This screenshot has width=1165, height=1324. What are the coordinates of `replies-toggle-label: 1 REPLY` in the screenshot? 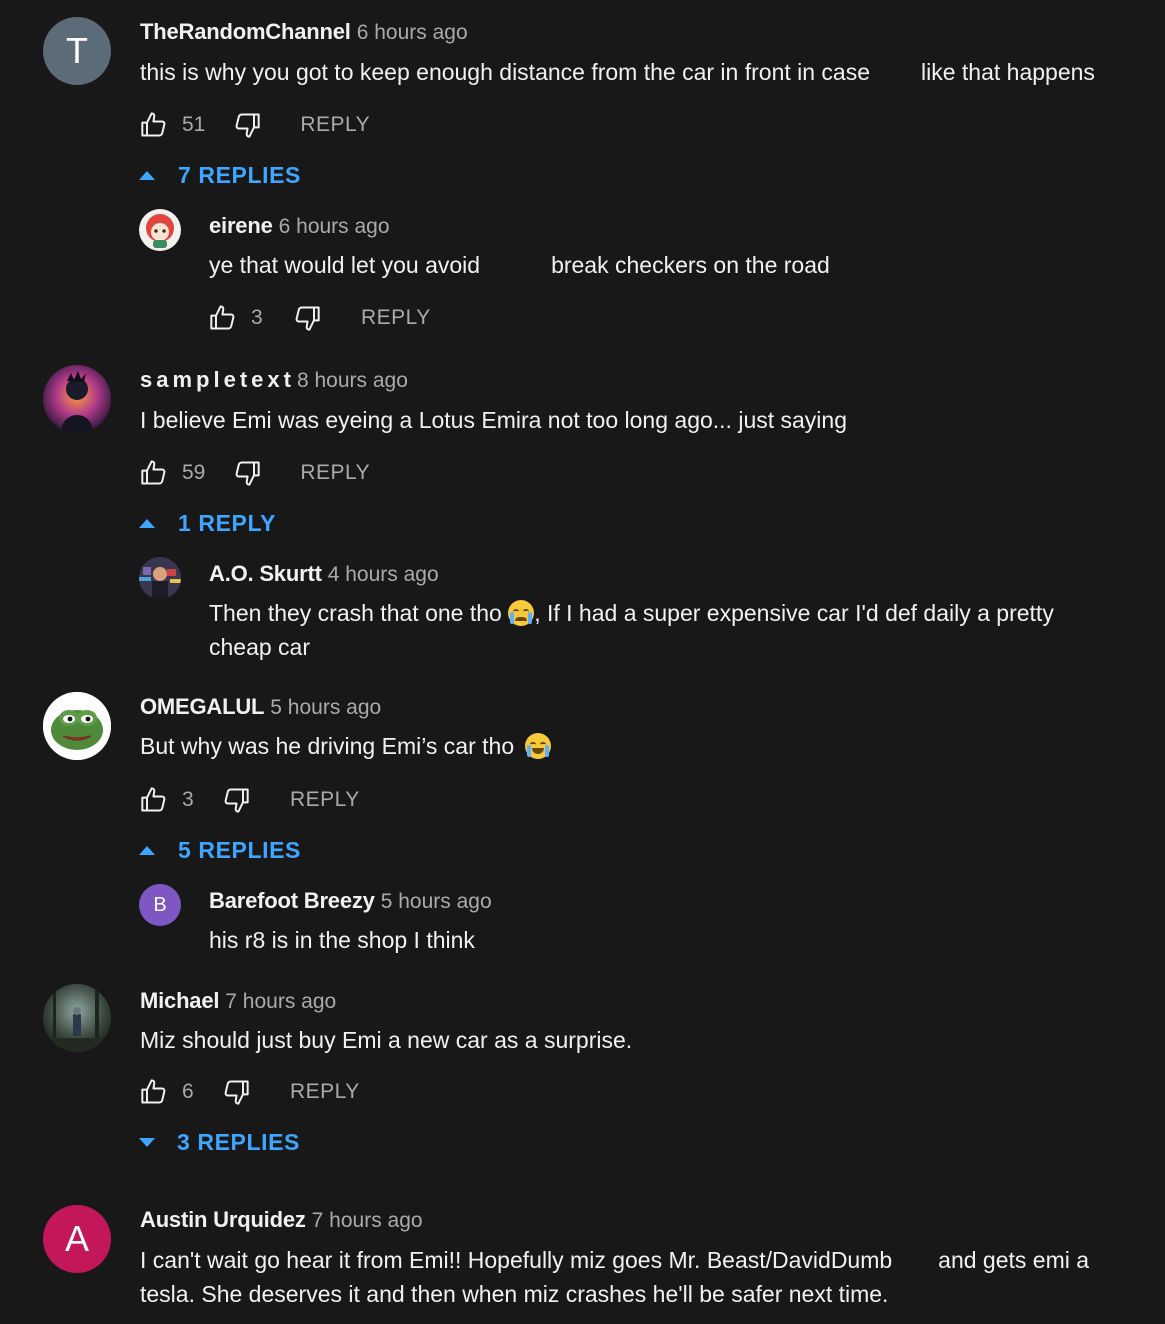 It's located at (227, 523).